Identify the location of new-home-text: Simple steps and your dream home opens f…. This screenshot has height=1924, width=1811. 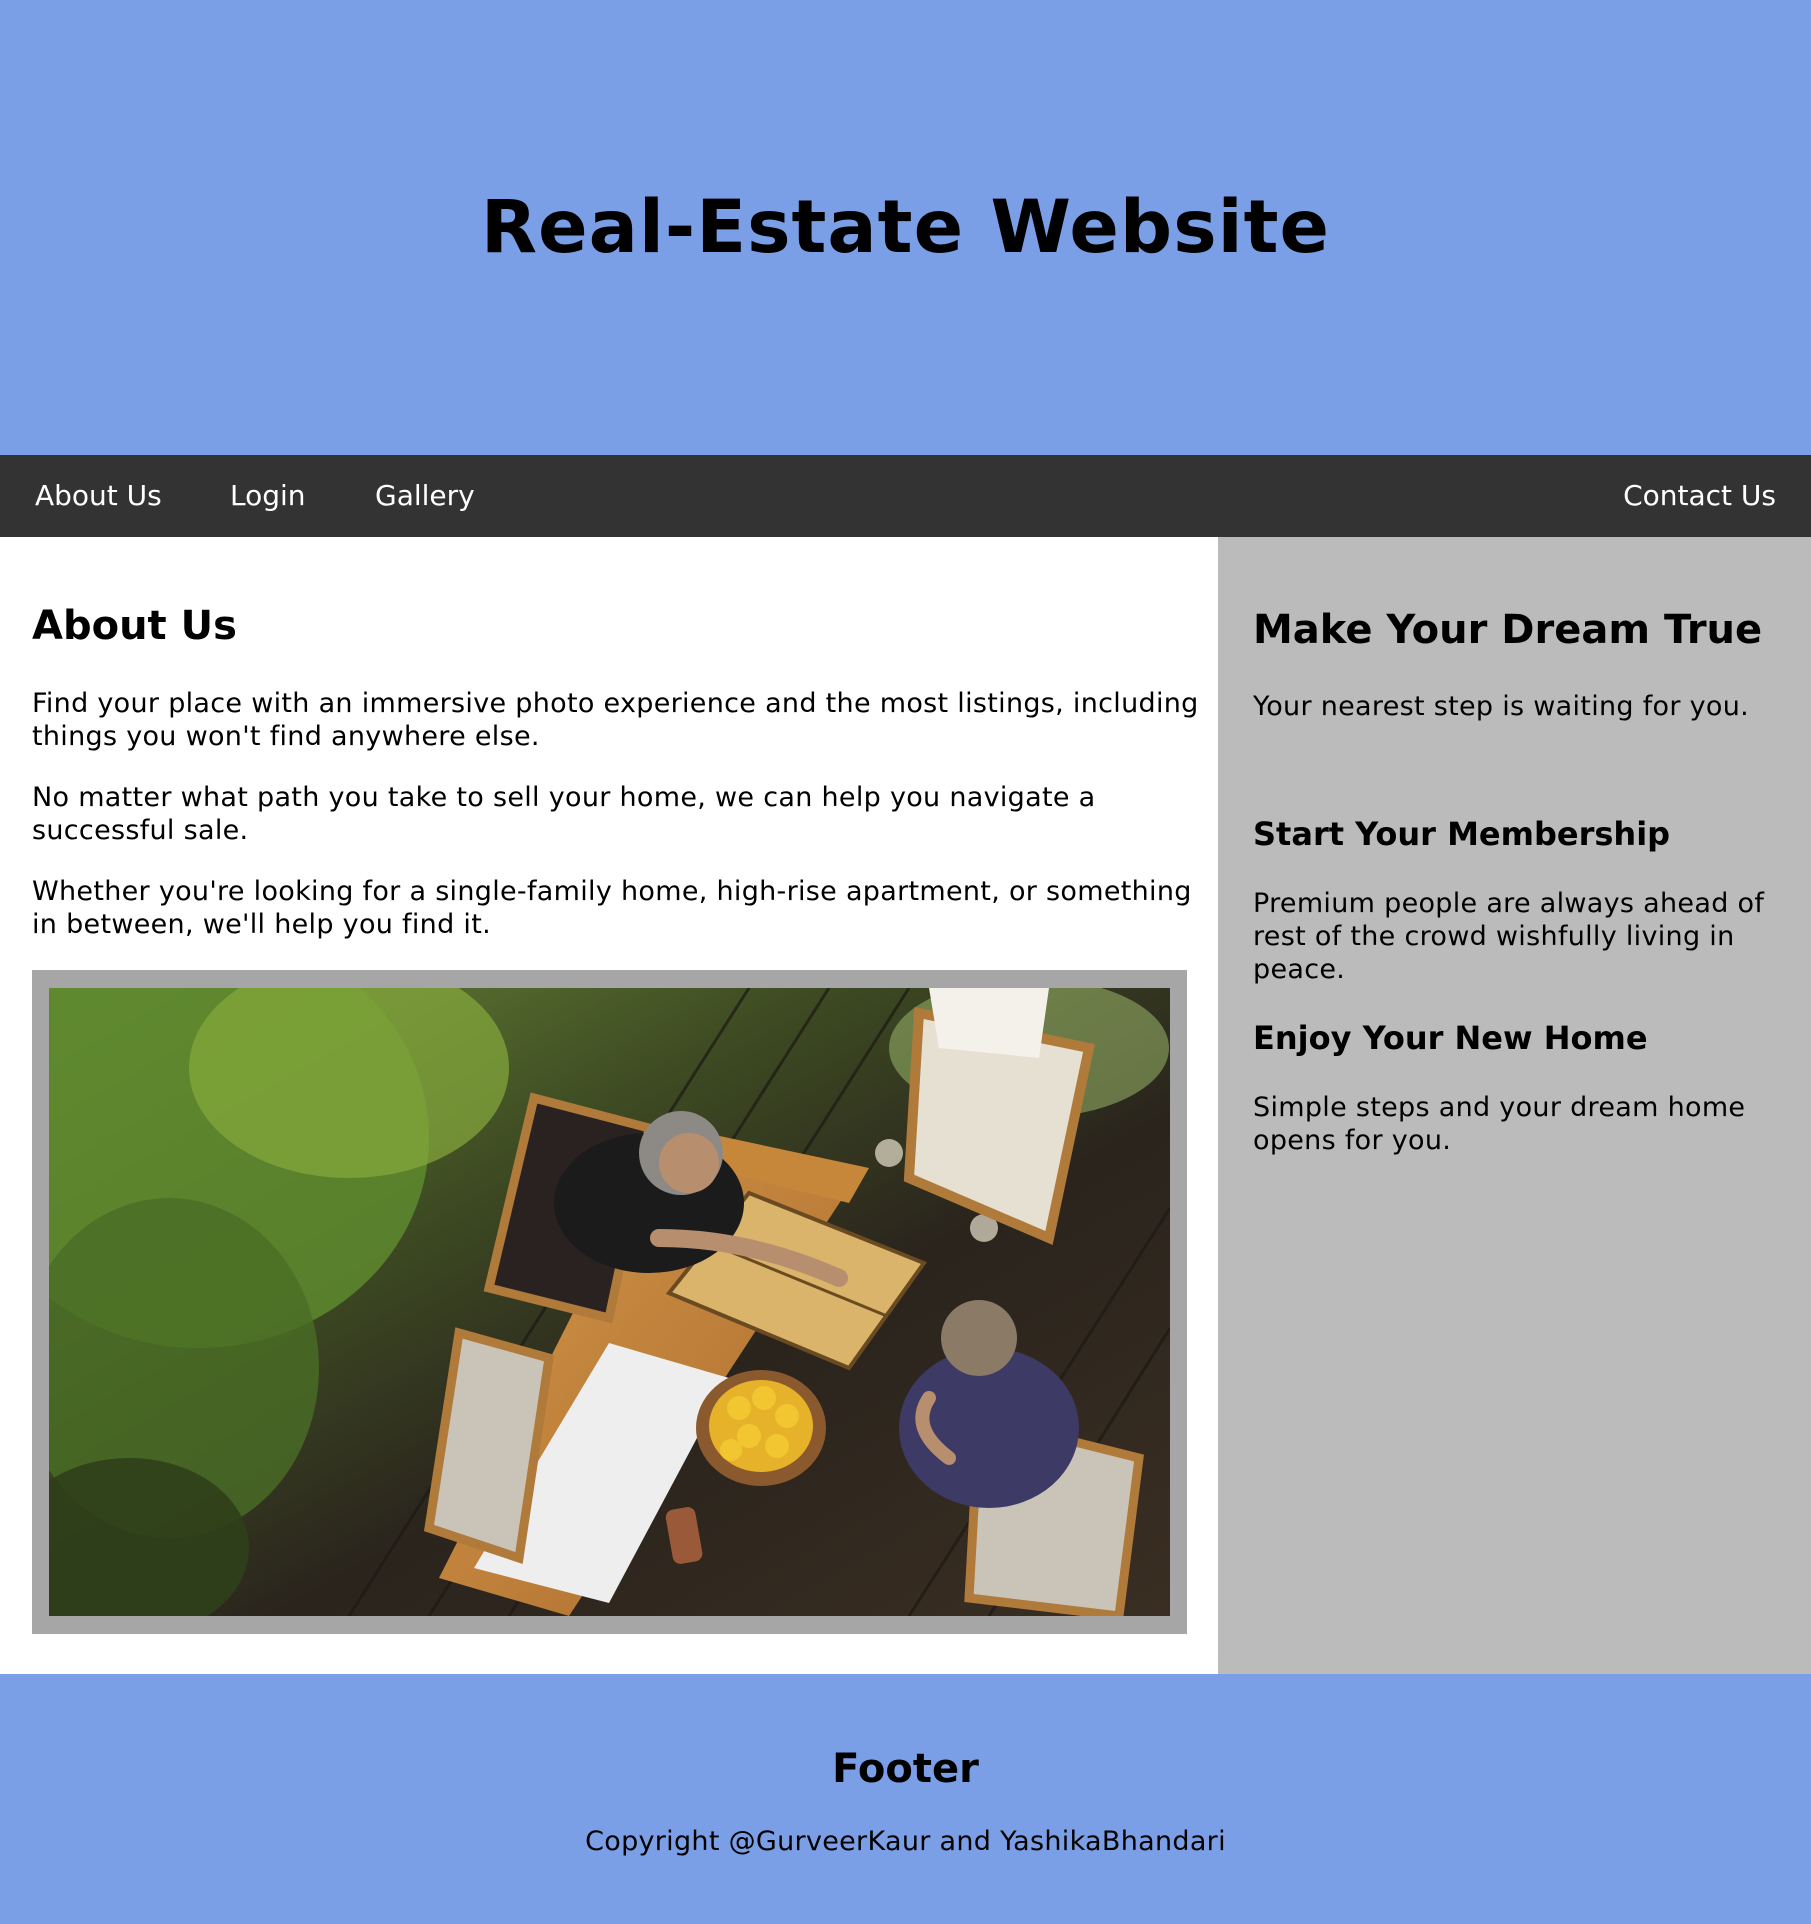
(1499, 1124).